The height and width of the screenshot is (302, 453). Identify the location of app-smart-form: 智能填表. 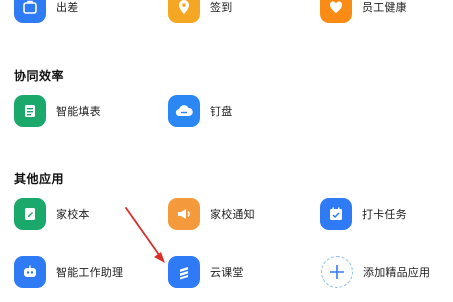
(57, 111).